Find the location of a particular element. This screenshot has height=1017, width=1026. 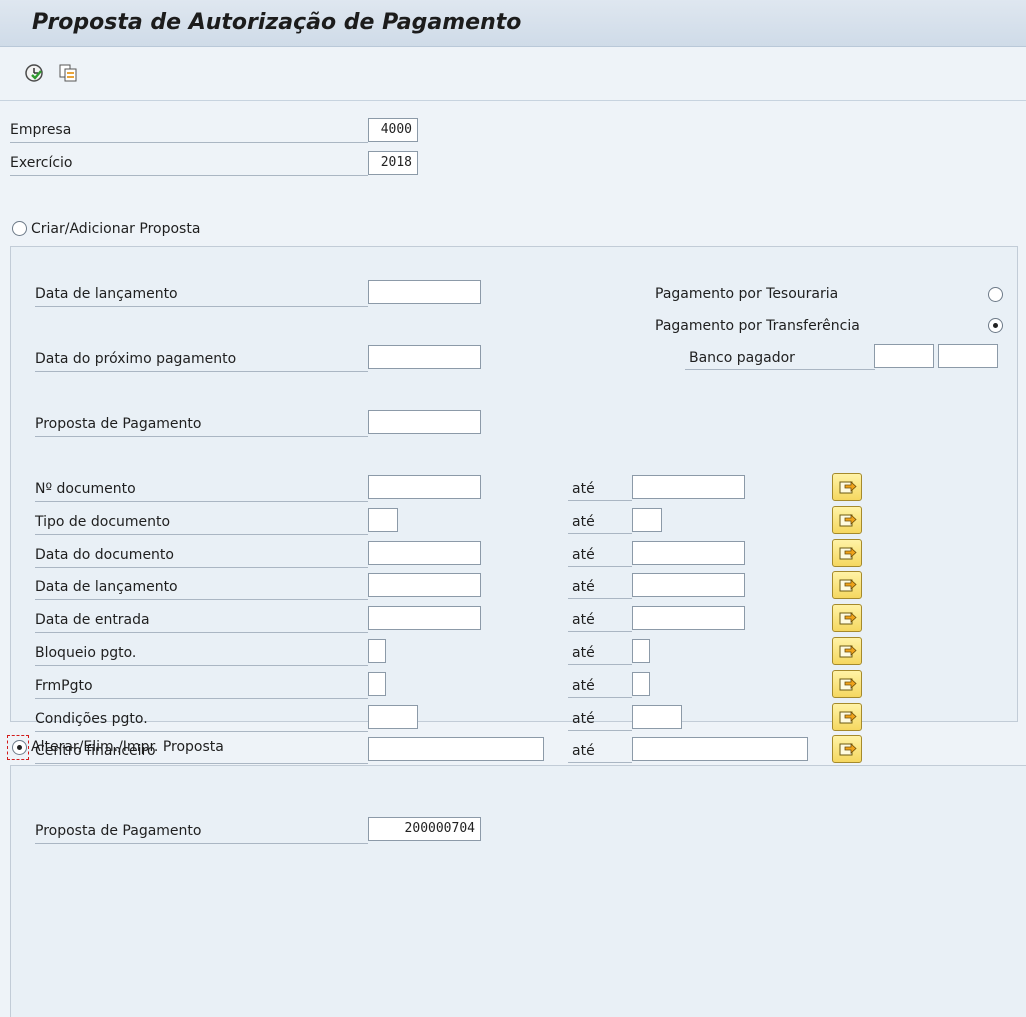

change-proposal-label: Alterar/Elim./Impr. Proposta is located at coordinates (127, 747).